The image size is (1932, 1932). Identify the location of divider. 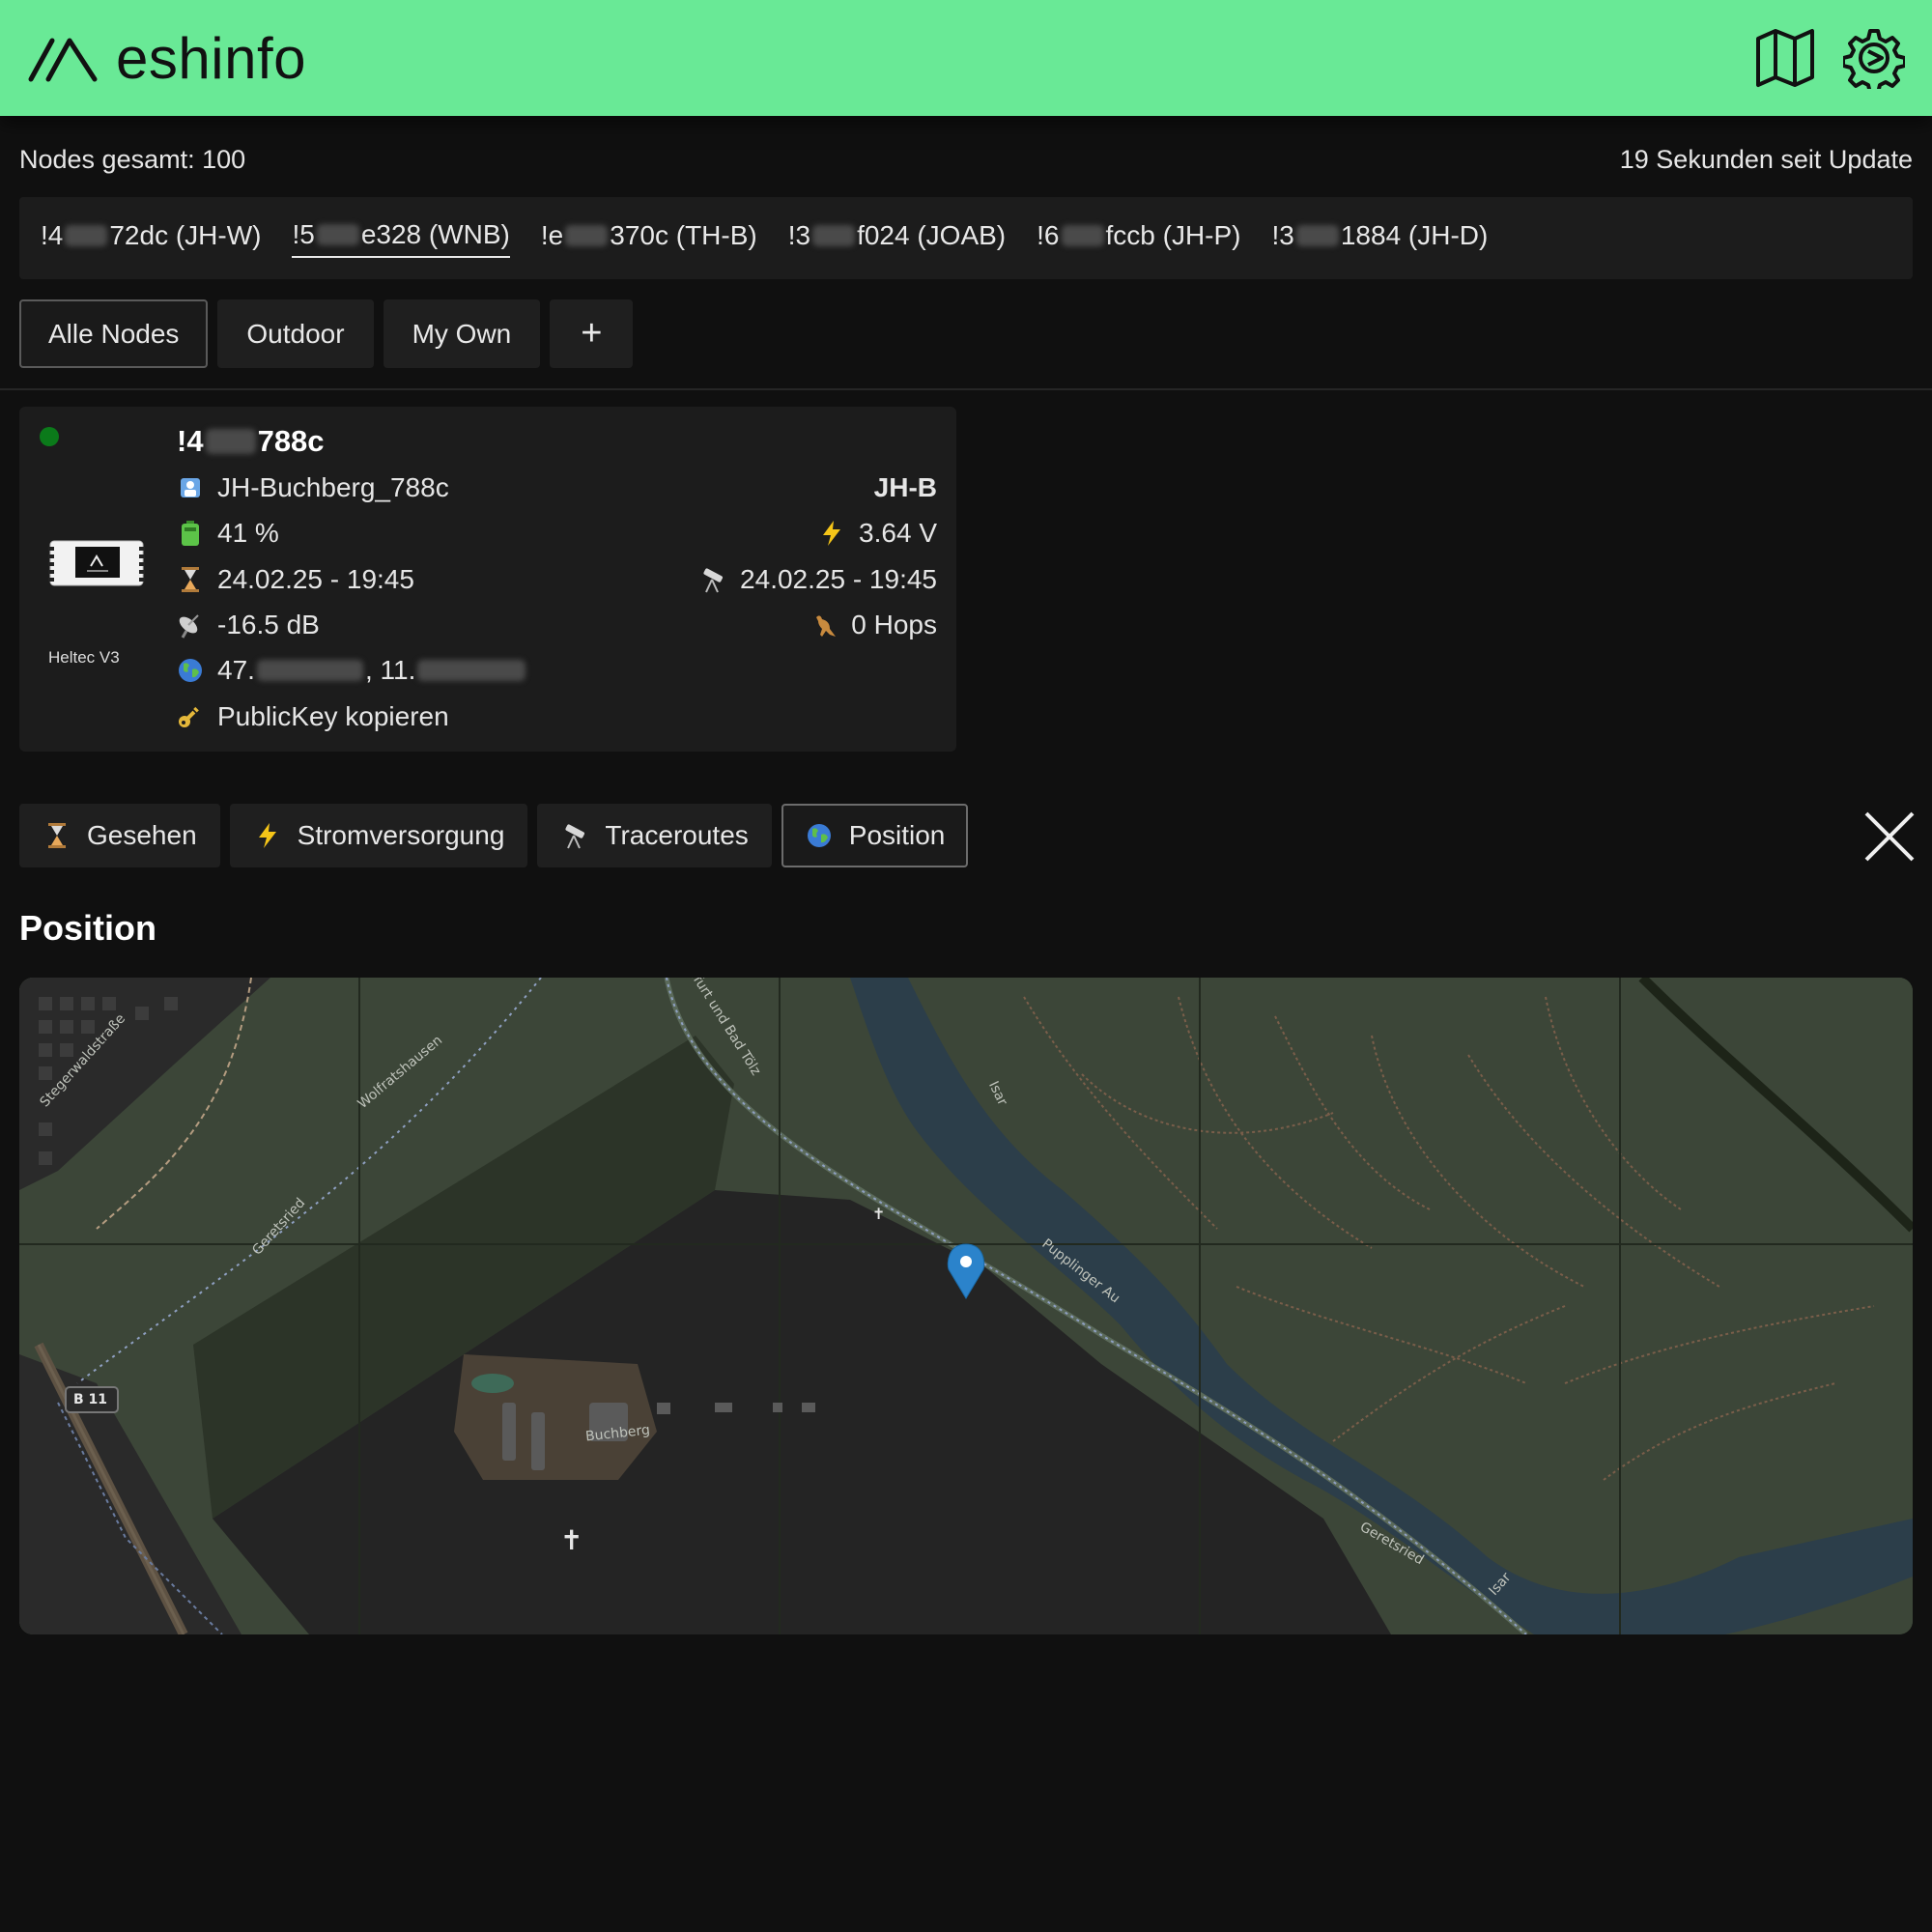
(966, 389).